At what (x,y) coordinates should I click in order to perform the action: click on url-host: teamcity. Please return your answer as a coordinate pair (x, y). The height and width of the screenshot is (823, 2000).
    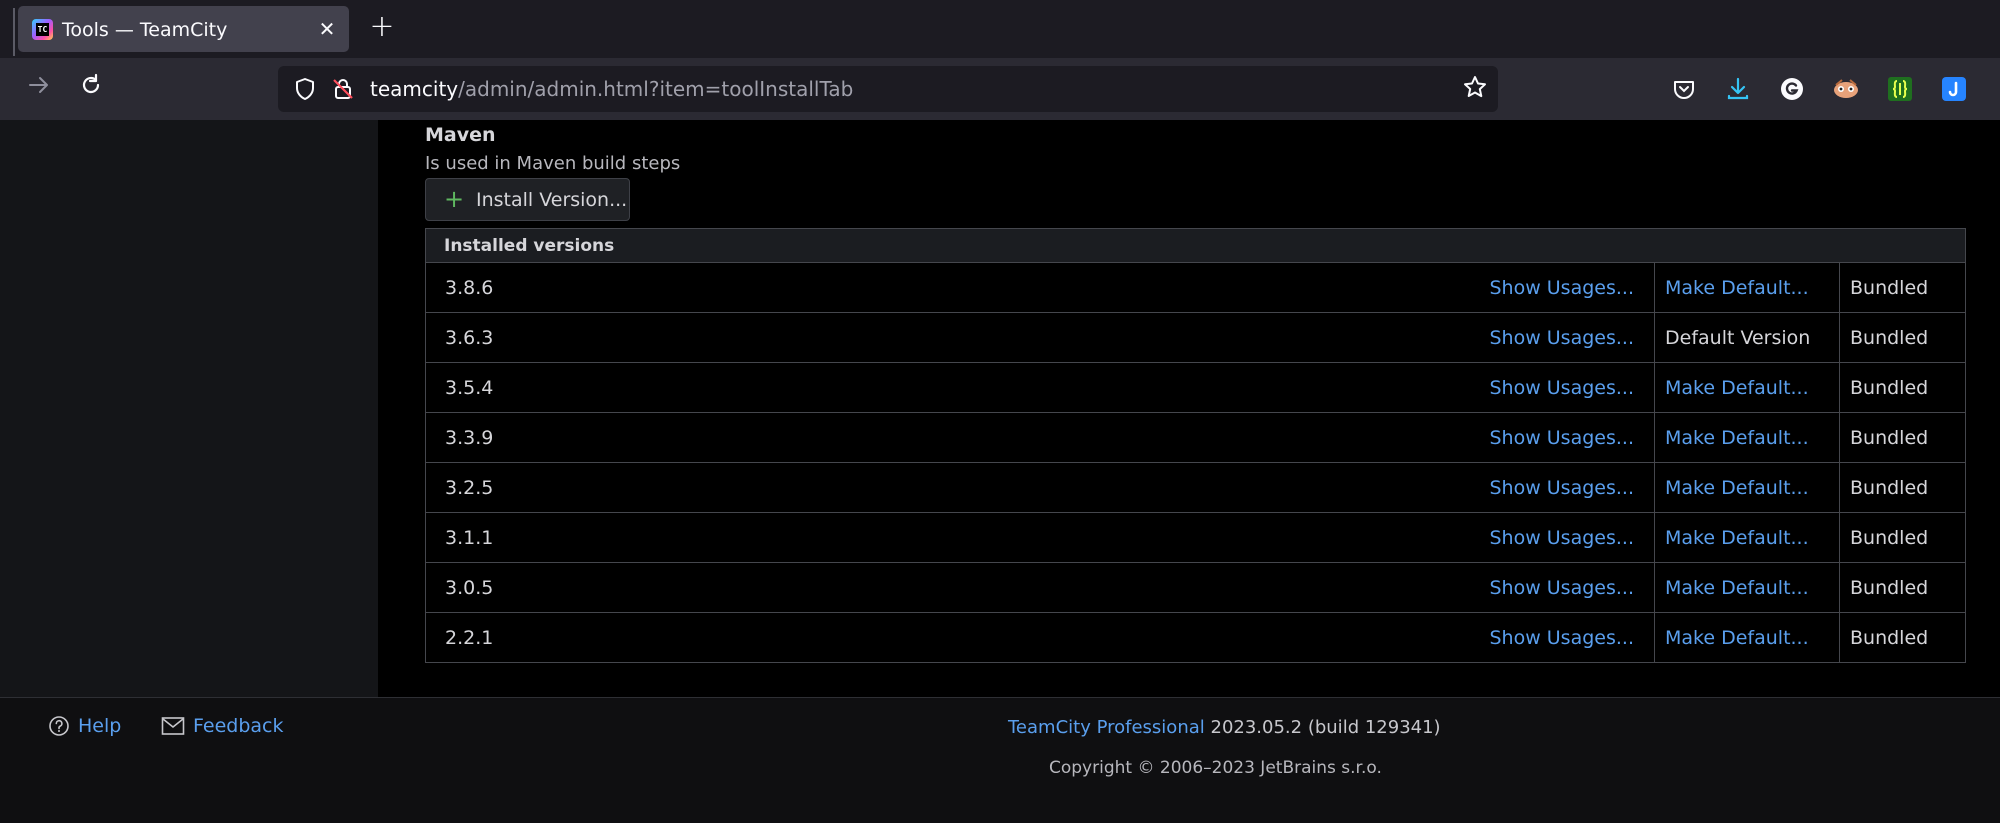
    Looking at the image, I should click on (414, 89).